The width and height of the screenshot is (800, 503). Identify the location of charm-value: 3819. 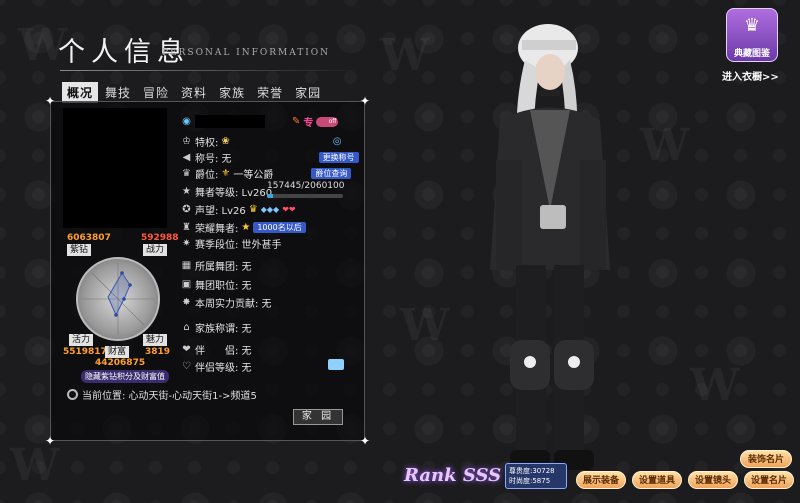
(158, 352).